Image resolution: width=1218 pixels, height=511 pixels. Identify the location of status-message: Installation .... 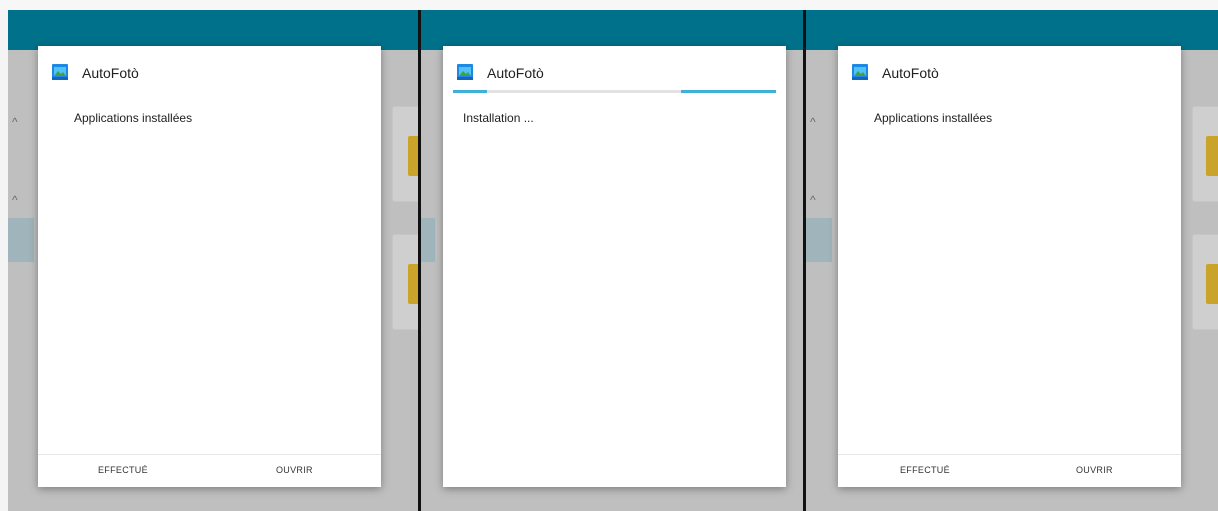
(498, 118).